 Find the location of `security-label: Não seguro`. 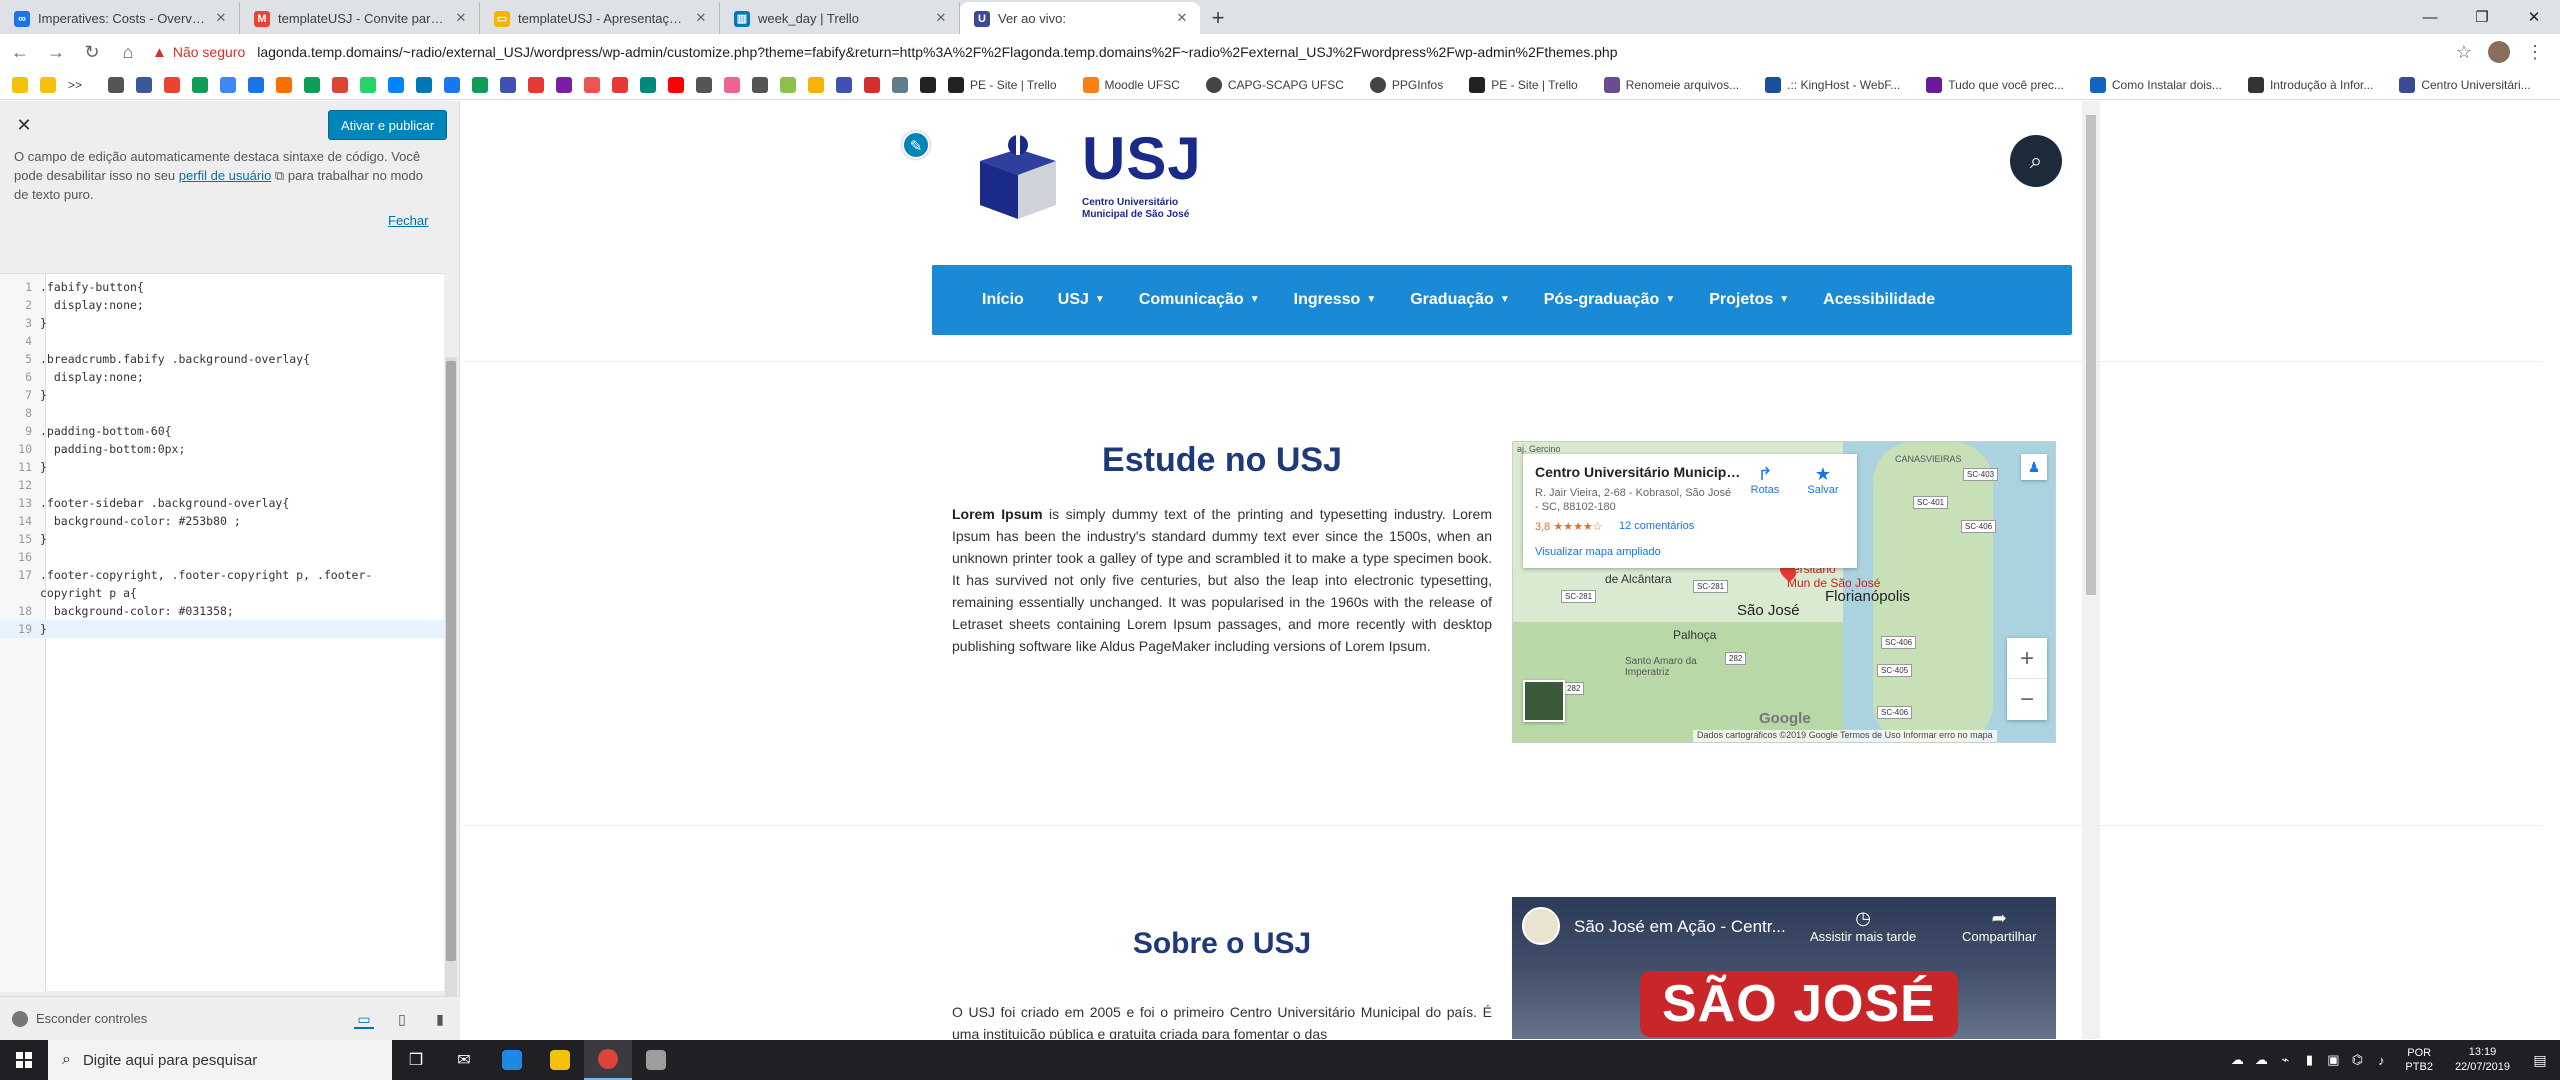

security-label: Não seguro is located at coordinates (209, 52).